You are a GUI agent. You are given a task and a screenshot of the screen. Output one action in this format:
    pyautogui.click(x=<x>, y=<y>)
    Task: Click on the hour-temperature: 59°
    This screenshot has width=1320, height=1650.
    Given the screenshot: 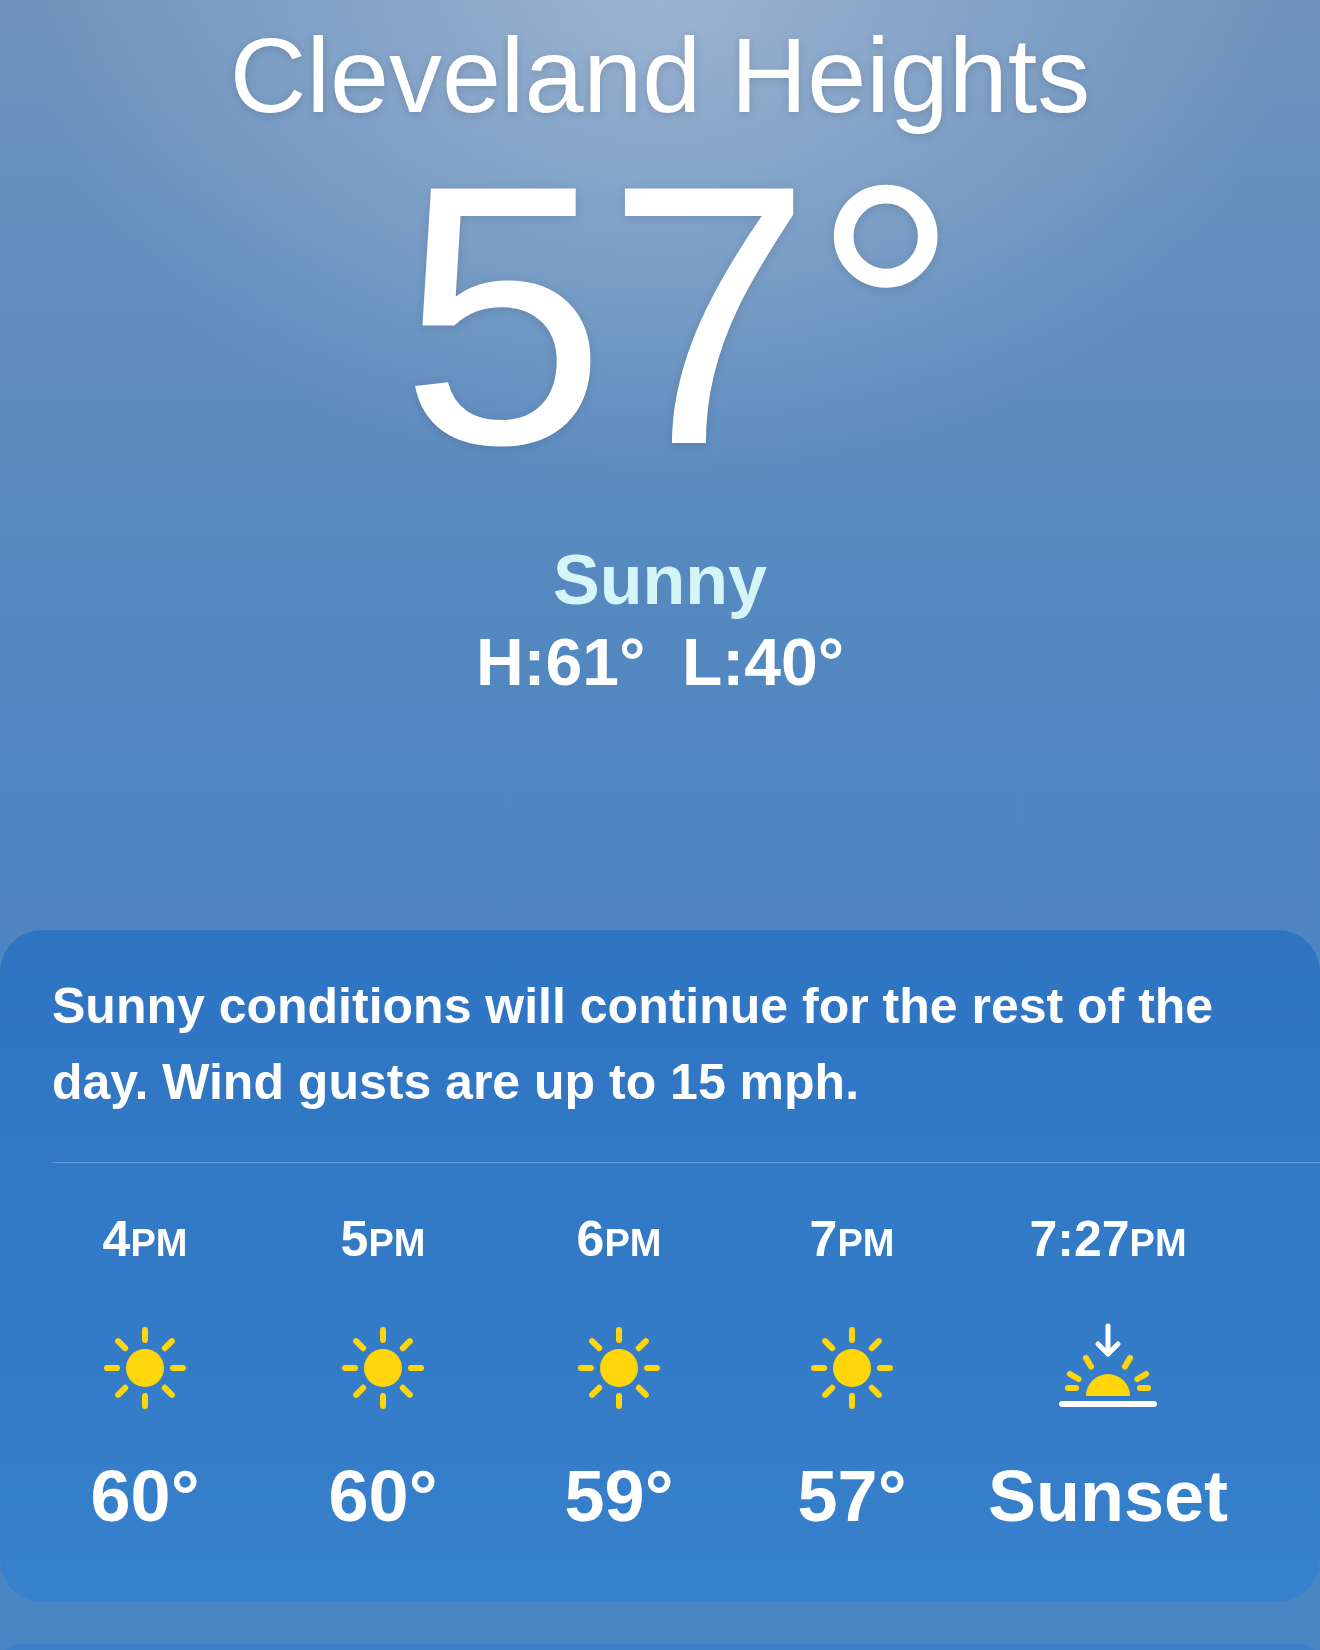 What is the action you would take?
    pyautogui.click(x=619, y=1496)
    